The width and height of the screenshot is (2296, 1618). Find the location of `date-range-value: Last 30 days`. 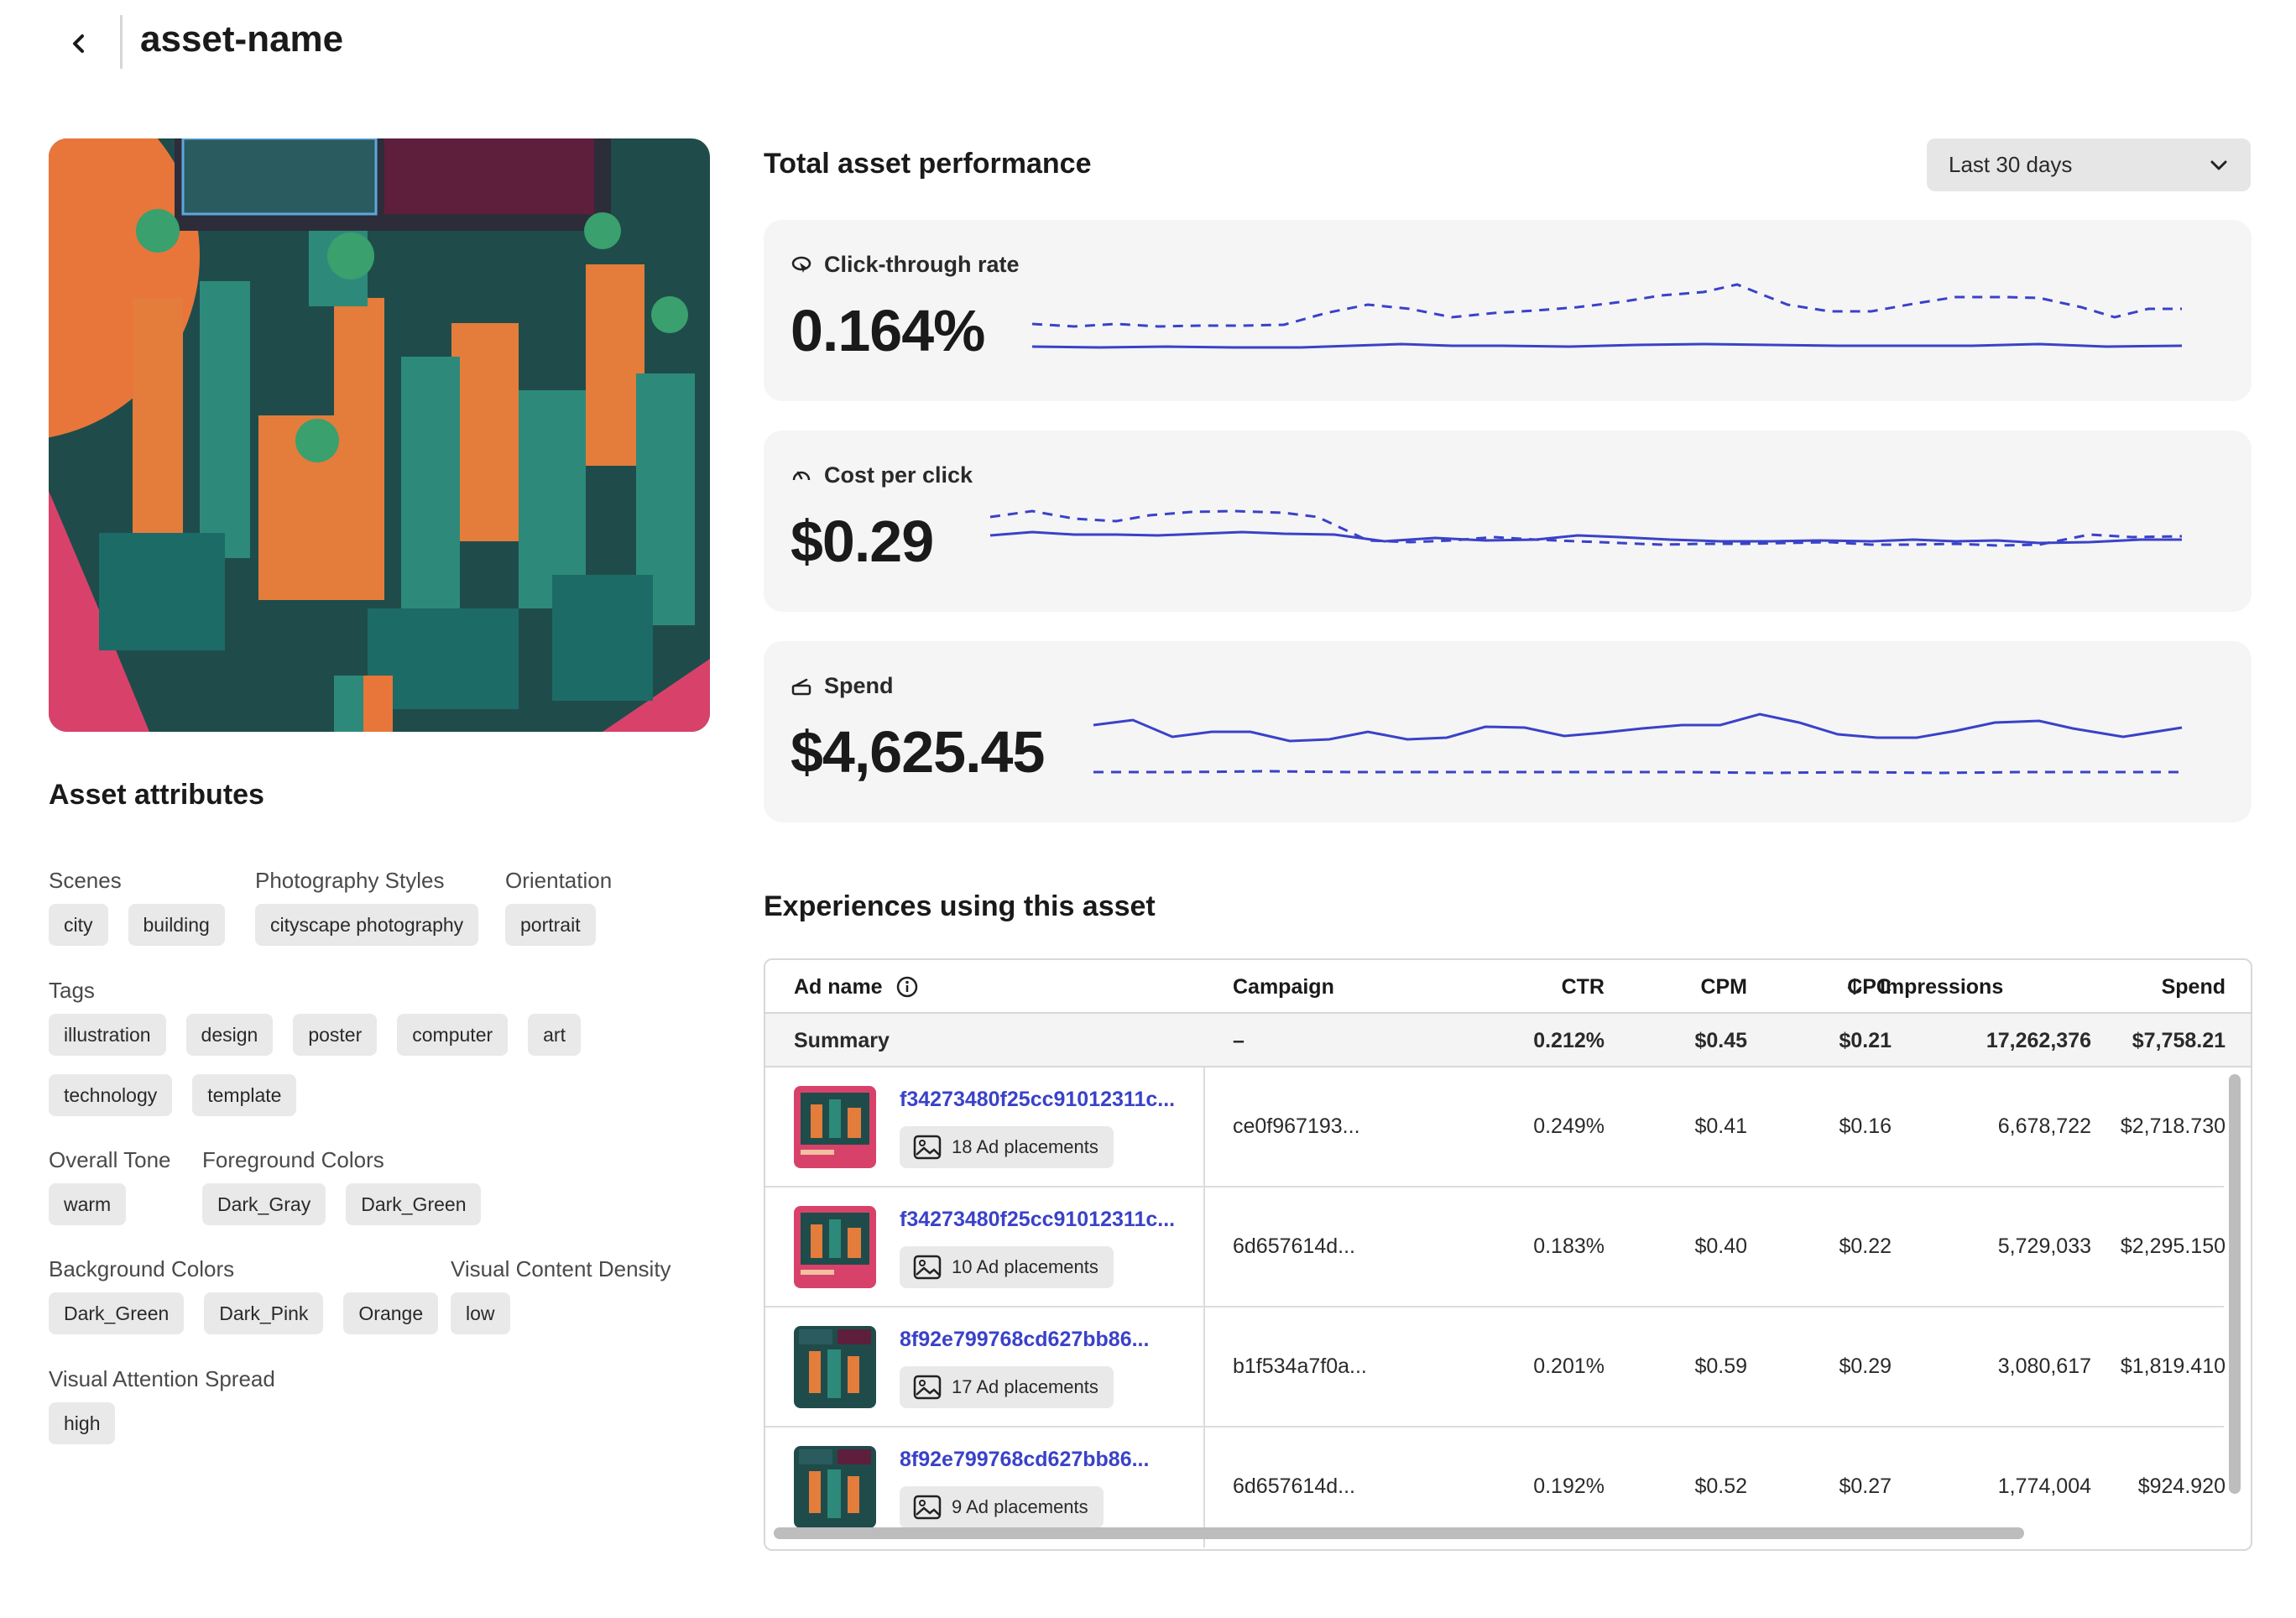

date-range-value: Last 30 days is located at coordinates (2011, 164).